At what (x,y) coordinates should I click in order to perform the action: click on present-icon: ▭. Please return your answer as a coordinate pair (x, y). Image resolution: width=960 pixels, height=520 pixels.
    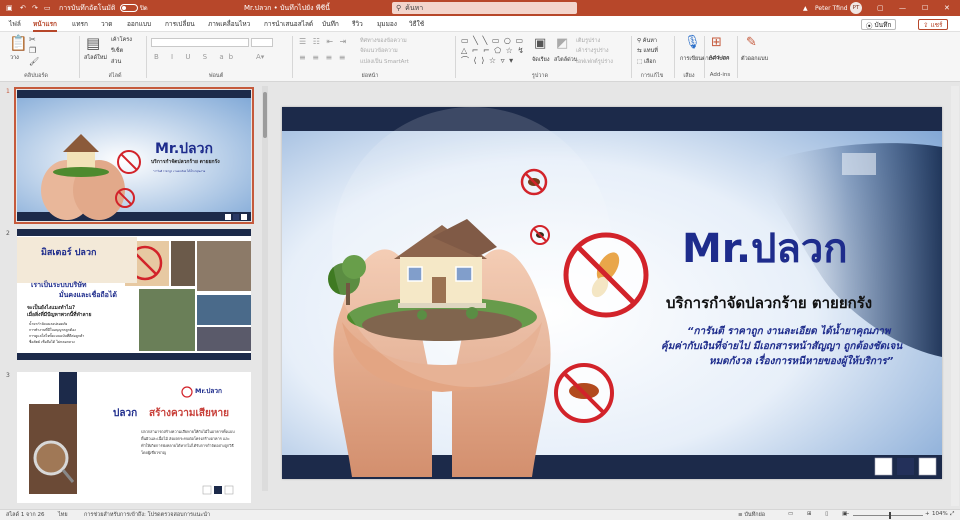
    Looking at the image, I should click on (47, 8).